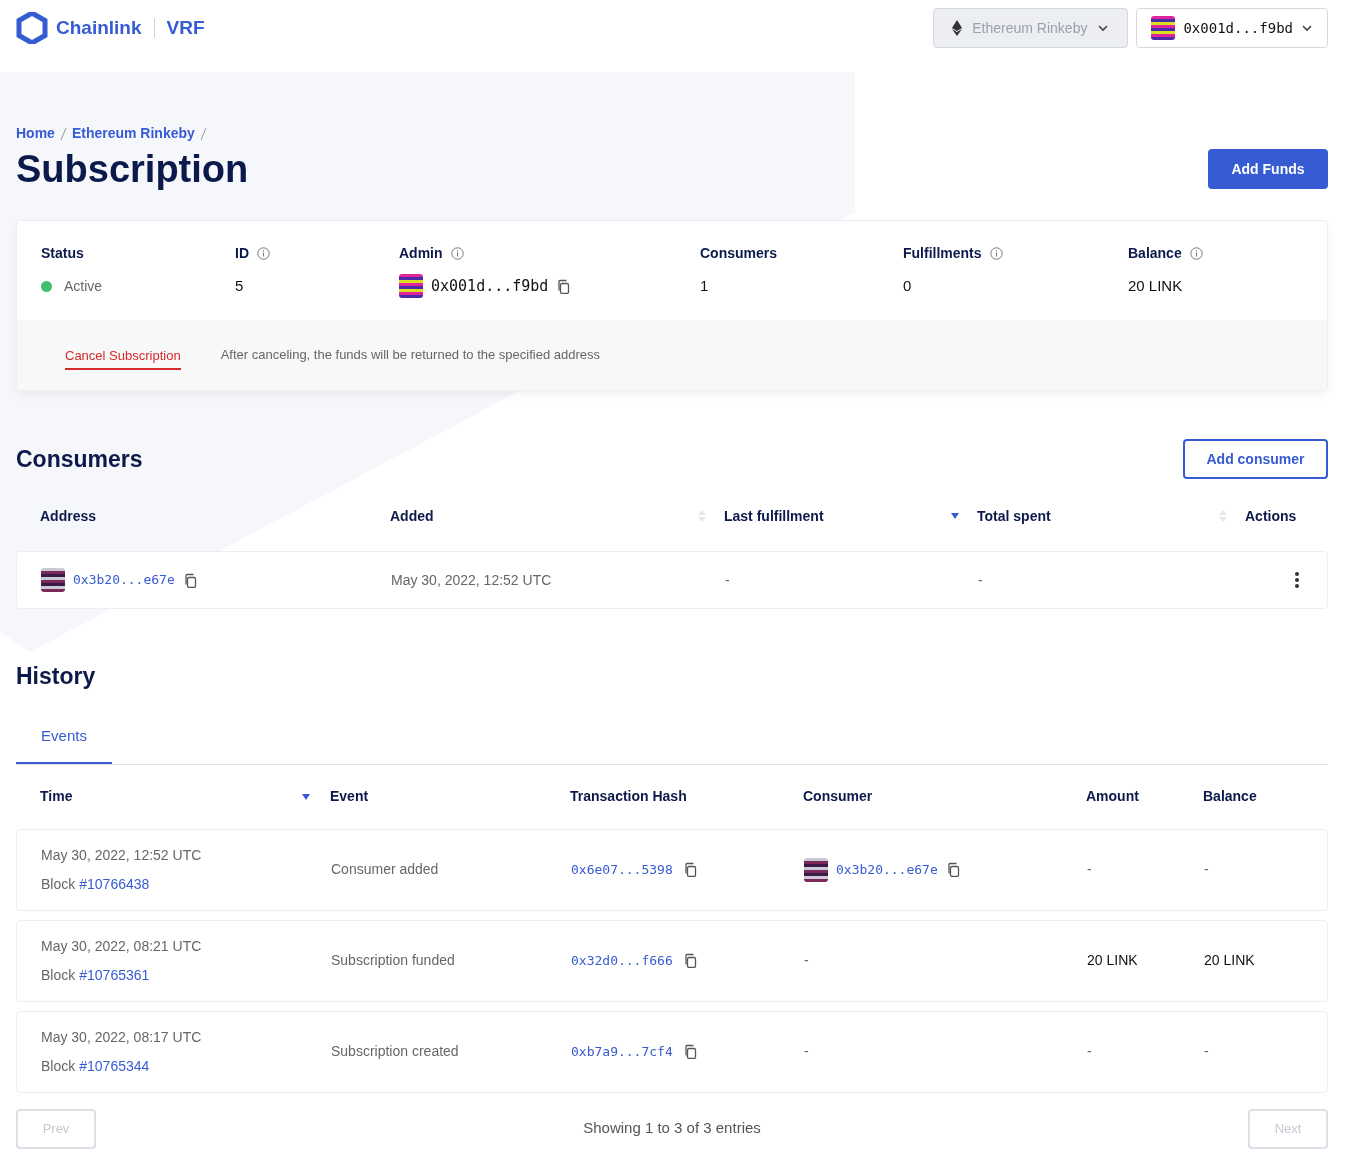  What do you see at coordinates (1155, 253) in the screenshot?
I see `field-label: Balance` at bounding box center [1155, 253].